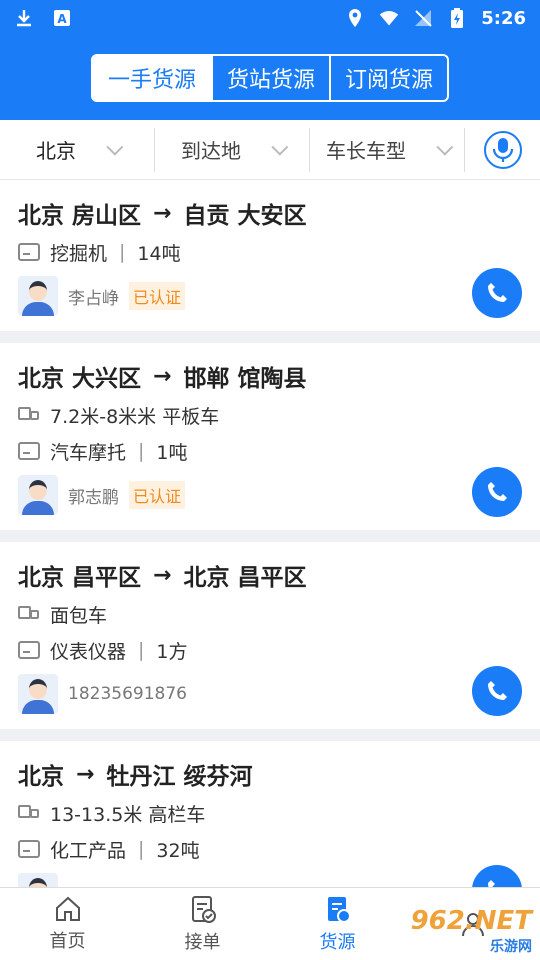 Image resolution: width=540 pixels, height=960 pixels. Describe the element at coordinates (270, 18) in the screenshot. I see `status-bar: A 5:26` at that location.